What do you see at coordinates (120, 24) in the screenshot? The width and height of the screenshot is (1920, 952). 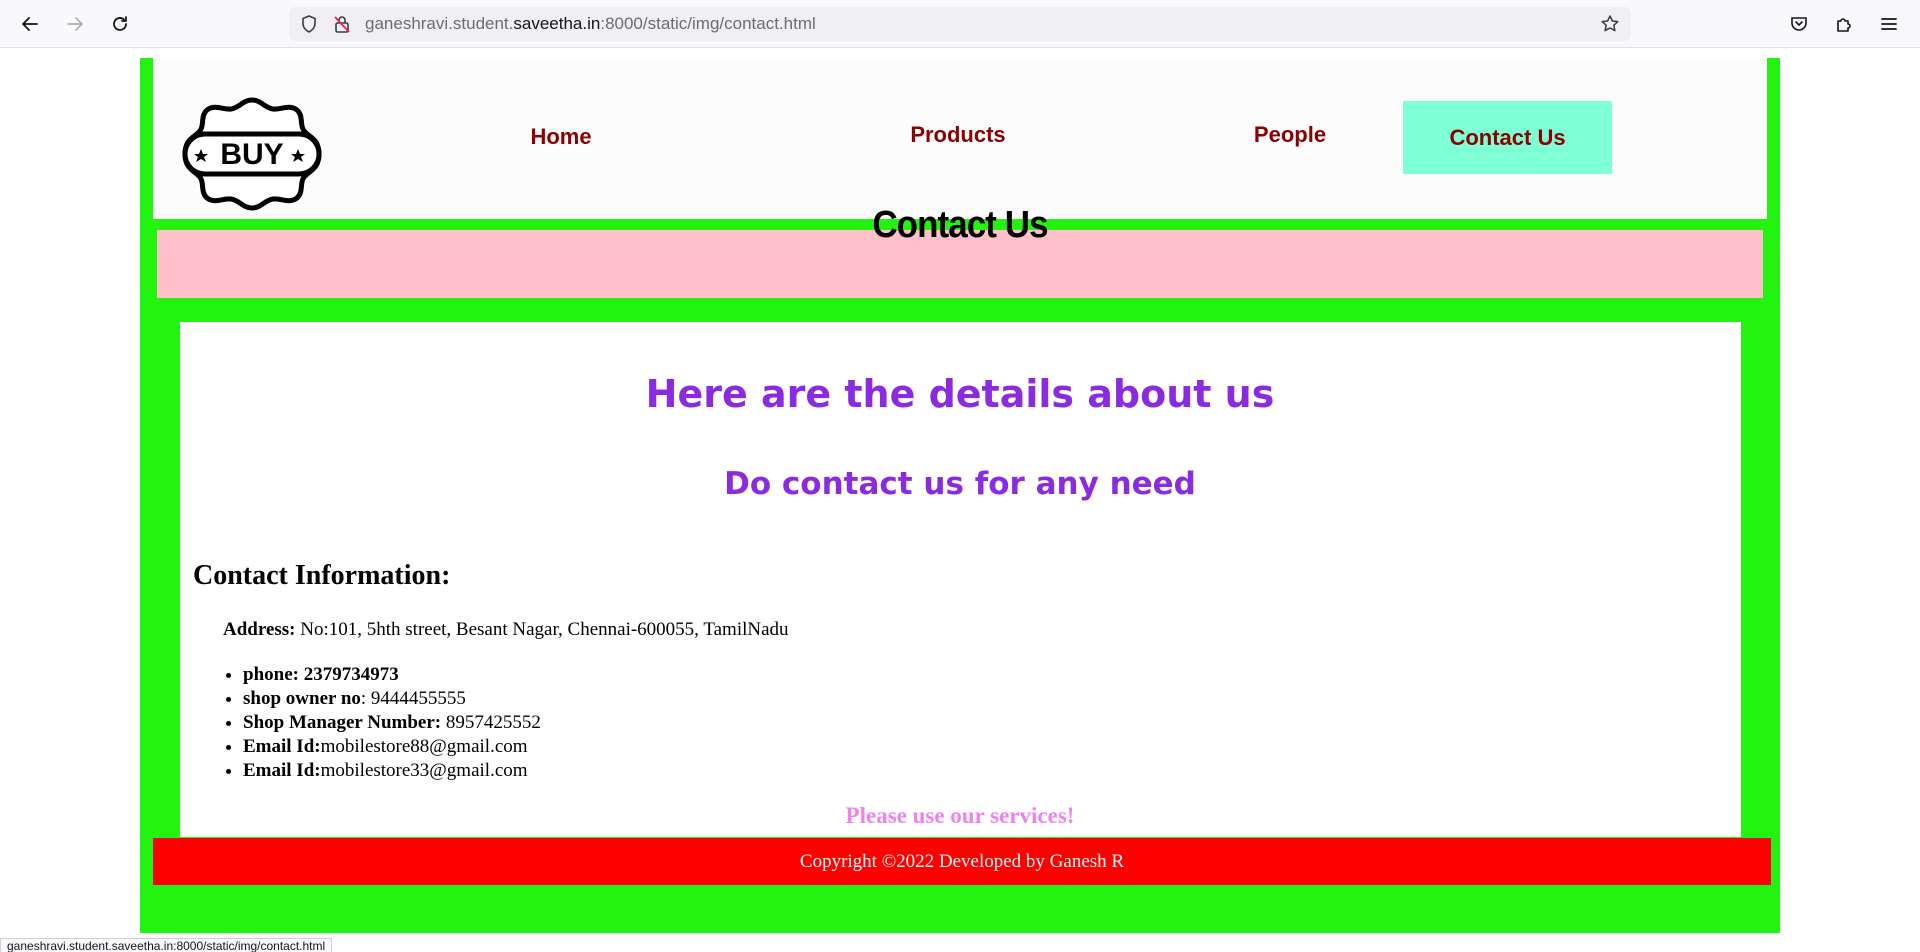 I see `reload-icon` at bounding box center [120, 24].